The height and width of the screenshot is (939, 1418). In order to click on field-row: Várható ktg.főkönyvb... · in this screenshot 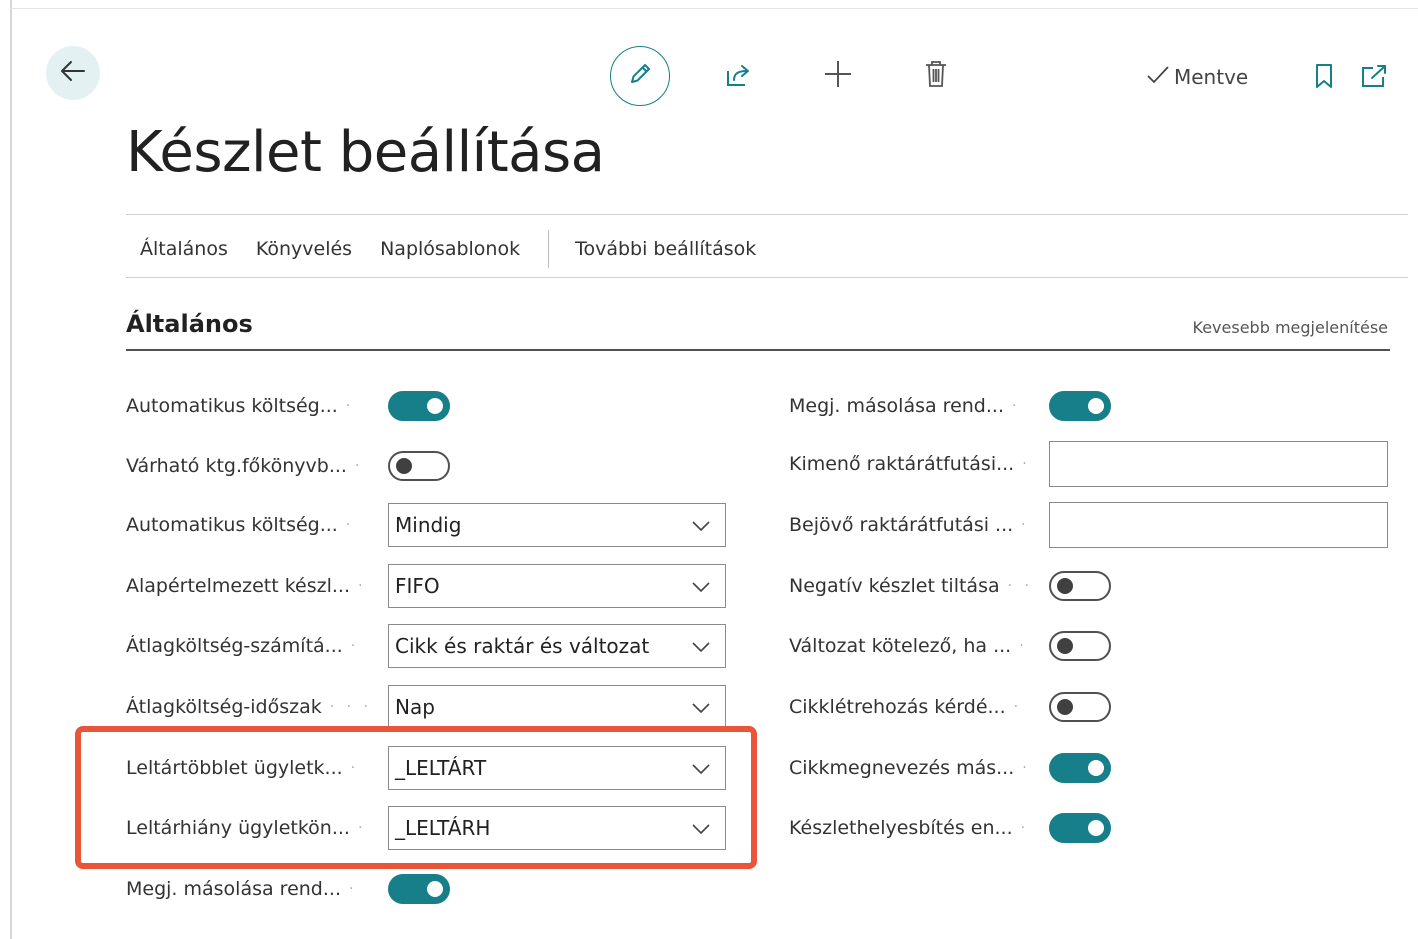, I will do `click(288, 466)`.